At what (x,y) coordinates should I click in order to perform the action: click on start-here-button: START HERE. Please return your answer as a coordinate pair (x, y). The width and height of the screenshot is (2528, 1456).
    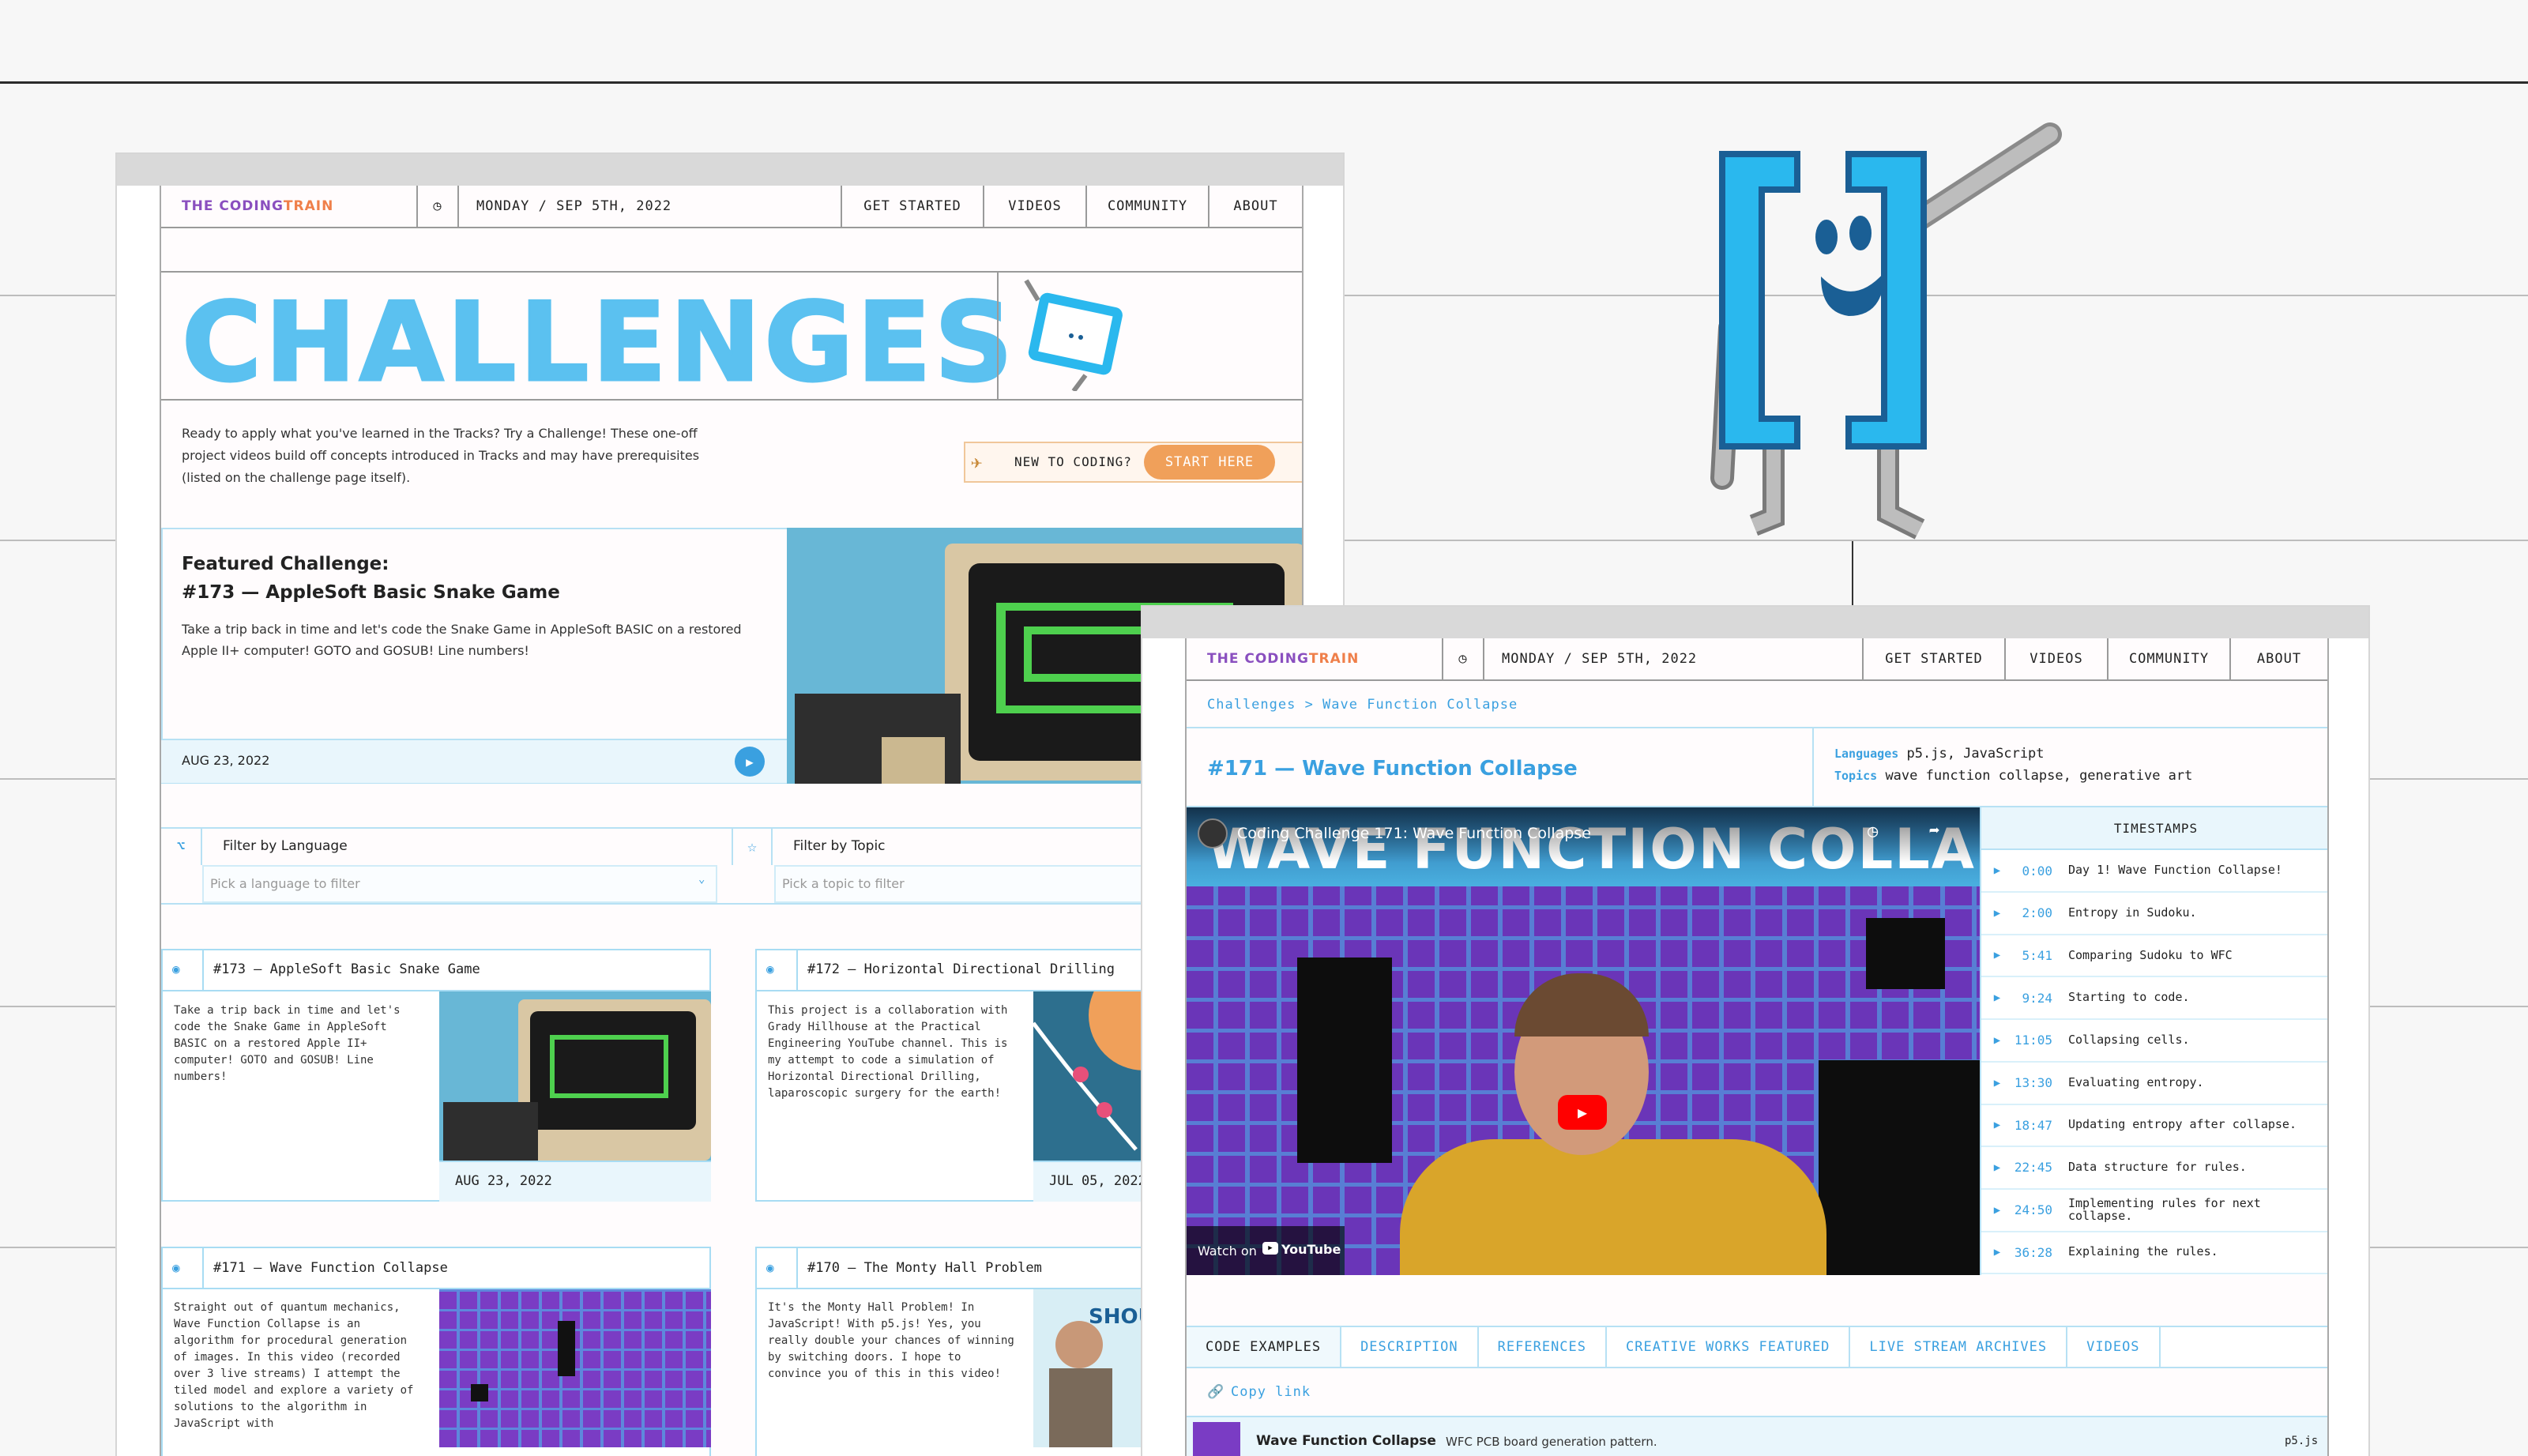
    Looking at the image, I should click on (1210, 462).